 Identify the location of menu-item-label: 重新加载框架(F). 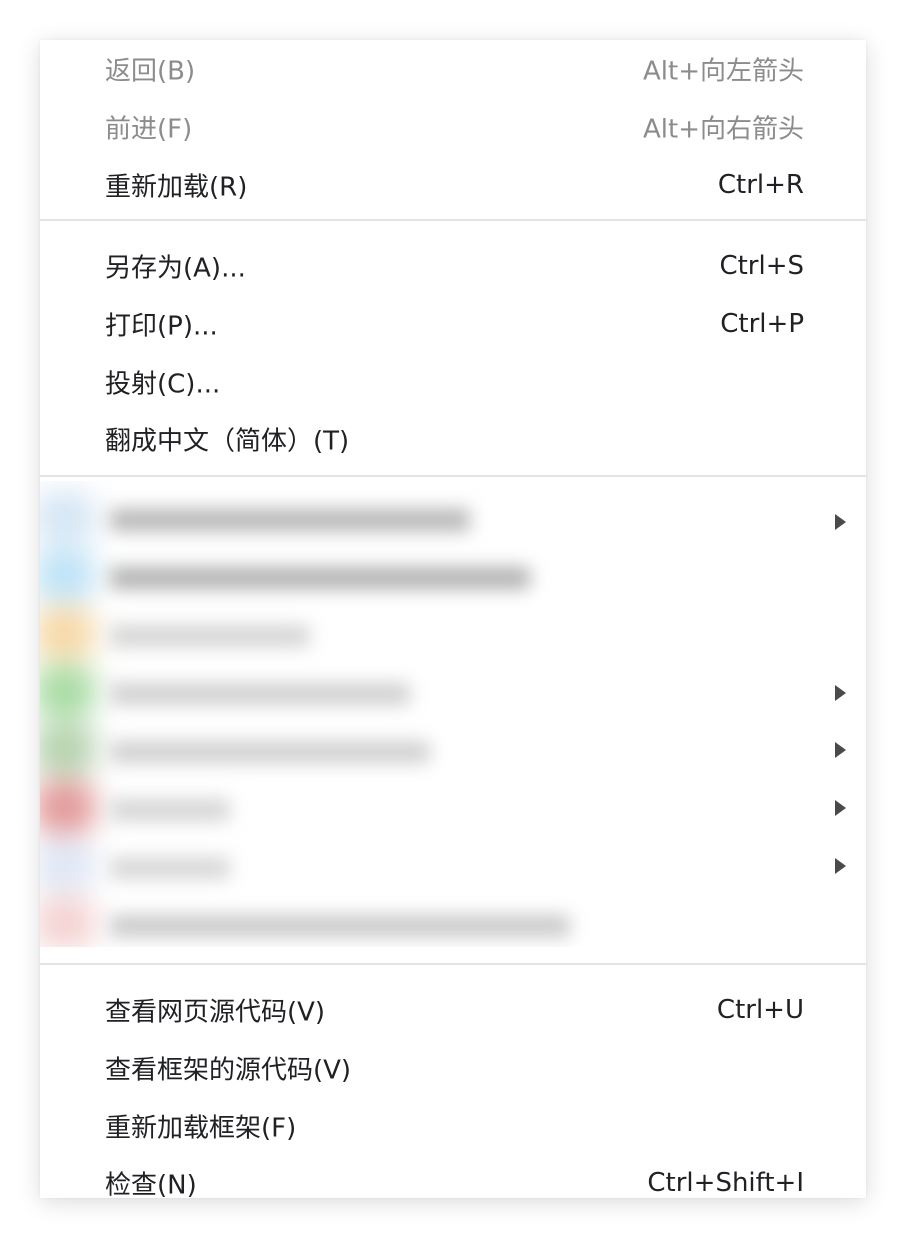
(201, 1128).